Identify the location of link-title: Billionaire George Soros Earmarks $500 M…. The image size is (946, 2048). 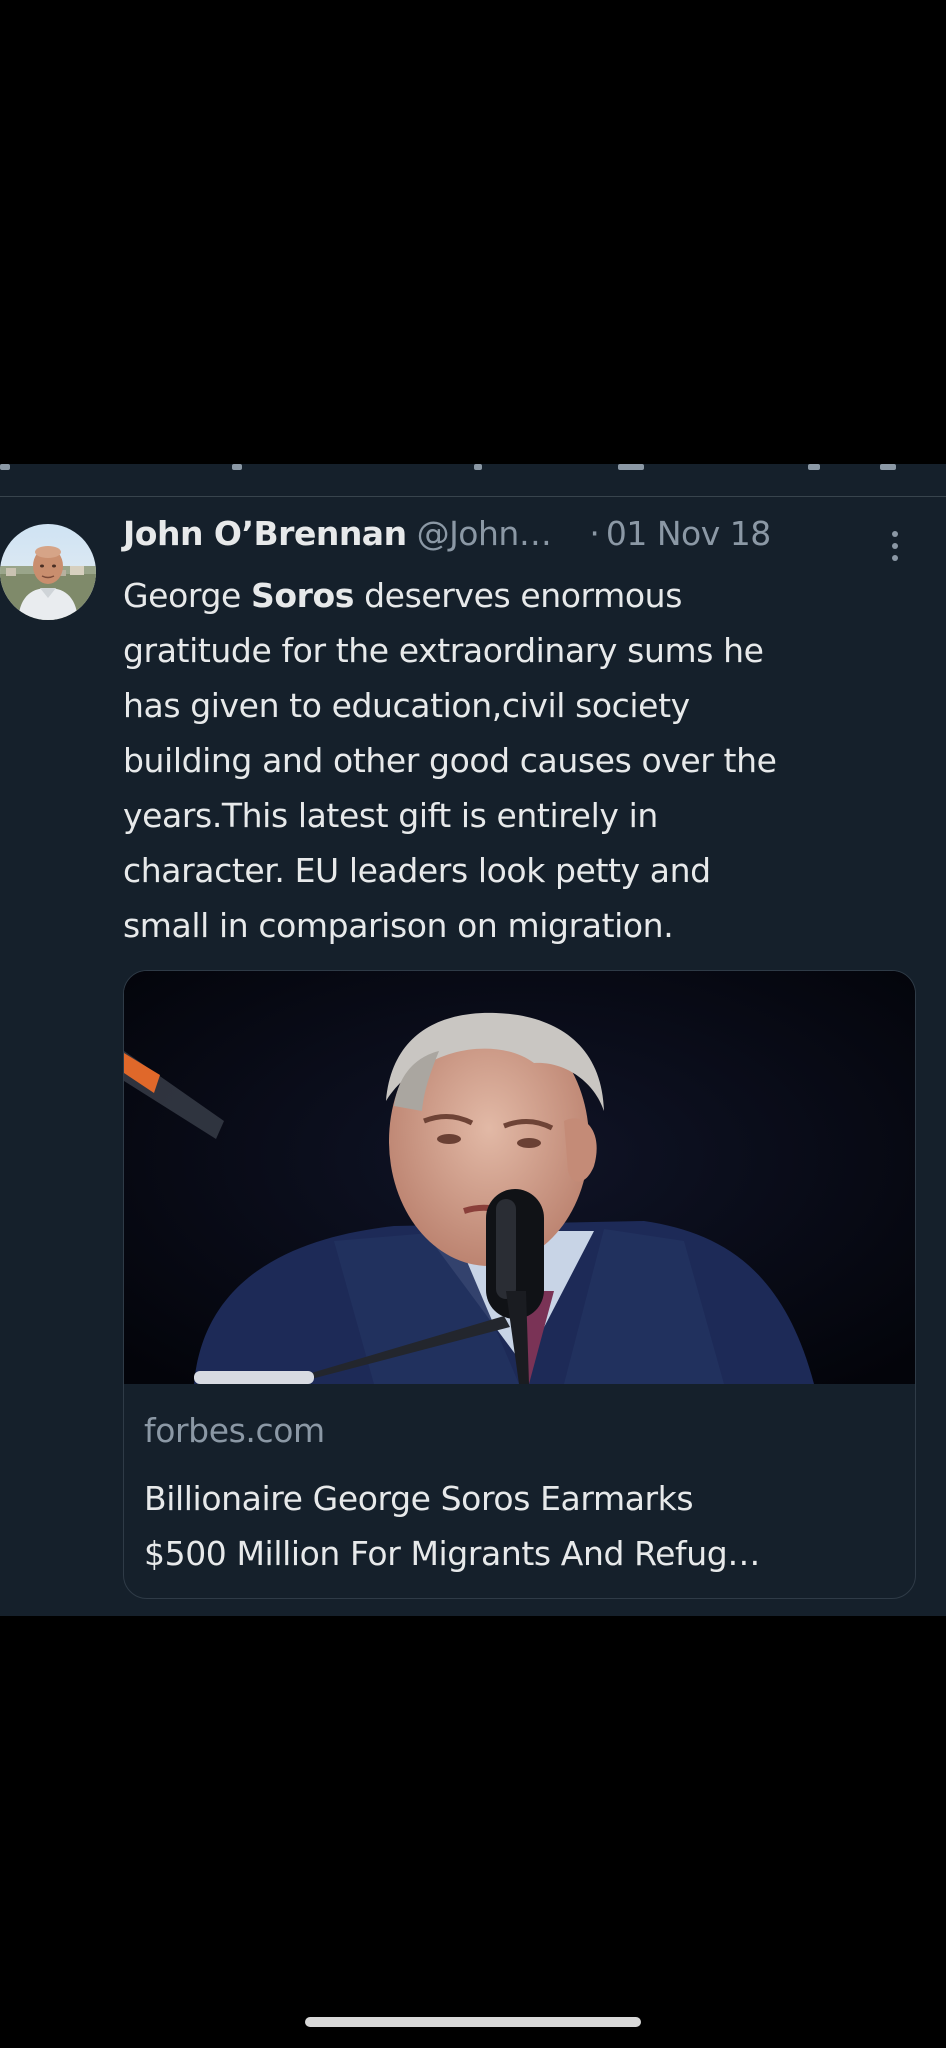
(524, 1526).